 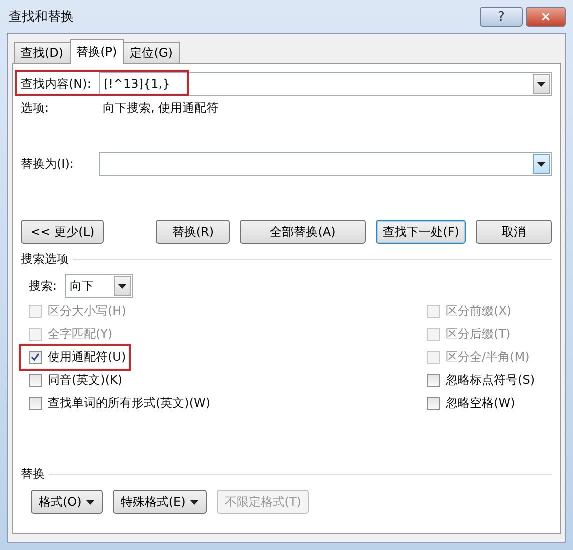 I want to click on group-title: 搜索选项, so click(x=45, y=259).